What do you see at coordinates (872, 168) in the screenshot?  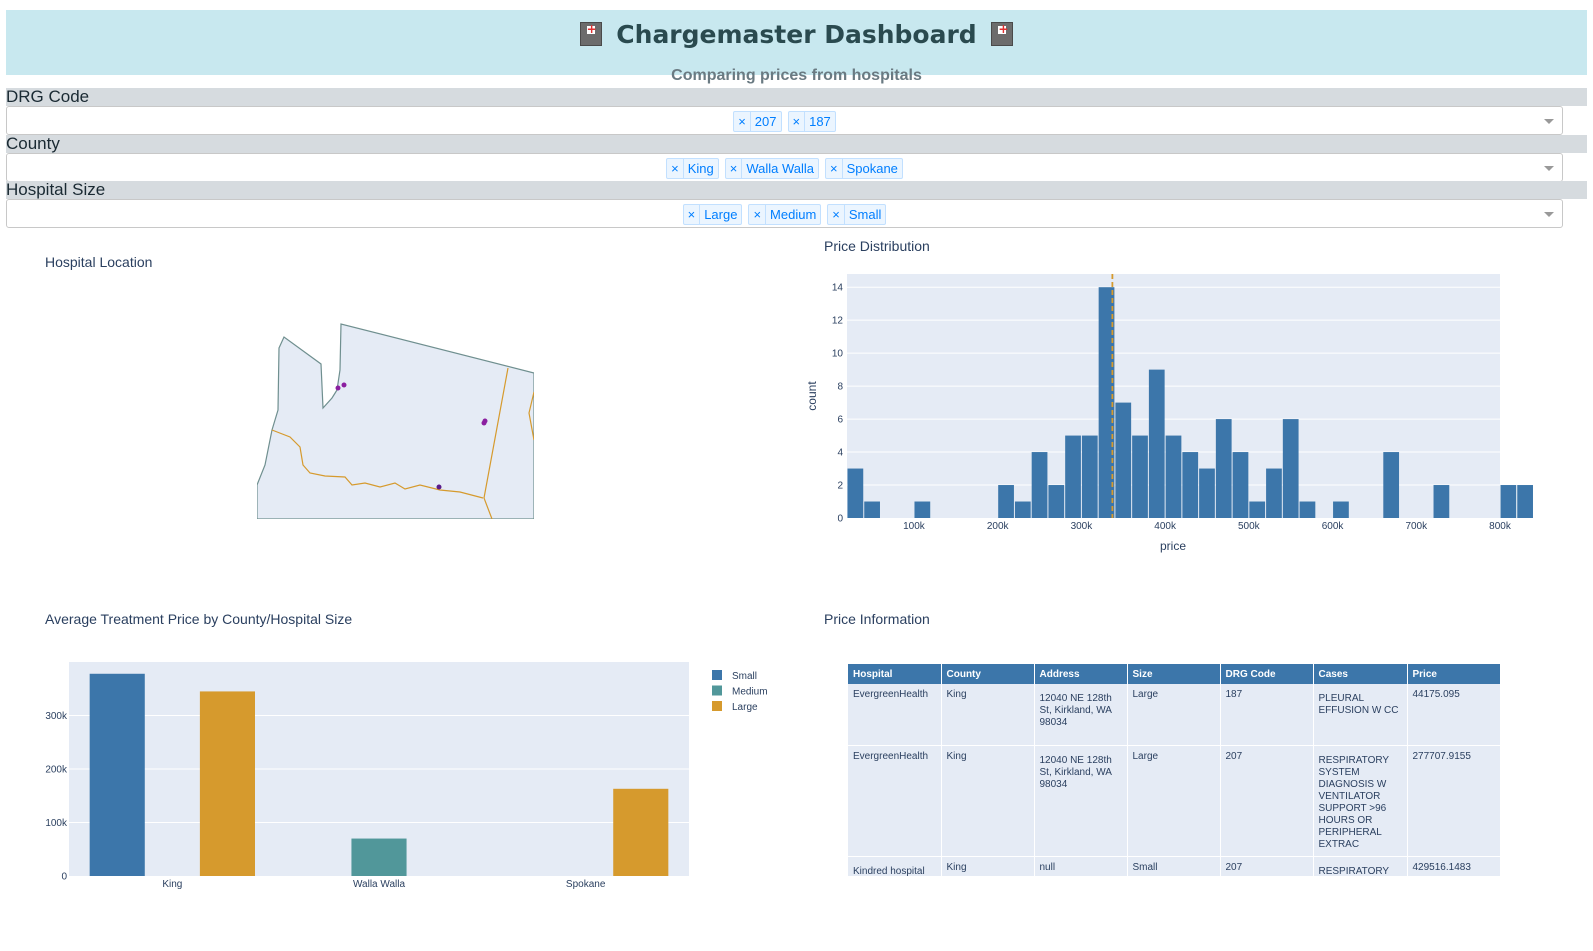 I see `chip-label: Spokane` at bounding box center [872, 168].